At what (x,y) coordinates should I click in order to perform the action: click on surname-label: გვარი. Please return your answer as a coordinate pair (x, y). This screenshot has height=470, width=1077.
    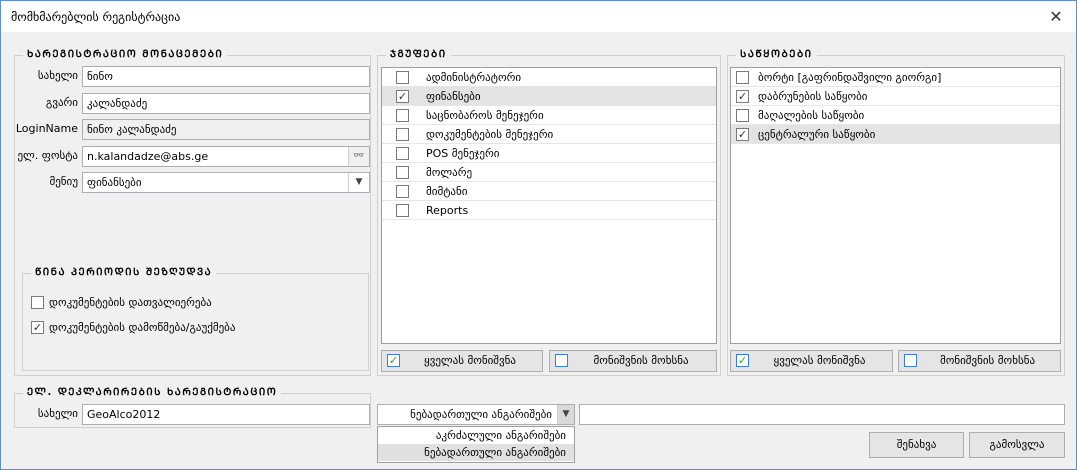
    Looking at the image, I should click on (61, 102).